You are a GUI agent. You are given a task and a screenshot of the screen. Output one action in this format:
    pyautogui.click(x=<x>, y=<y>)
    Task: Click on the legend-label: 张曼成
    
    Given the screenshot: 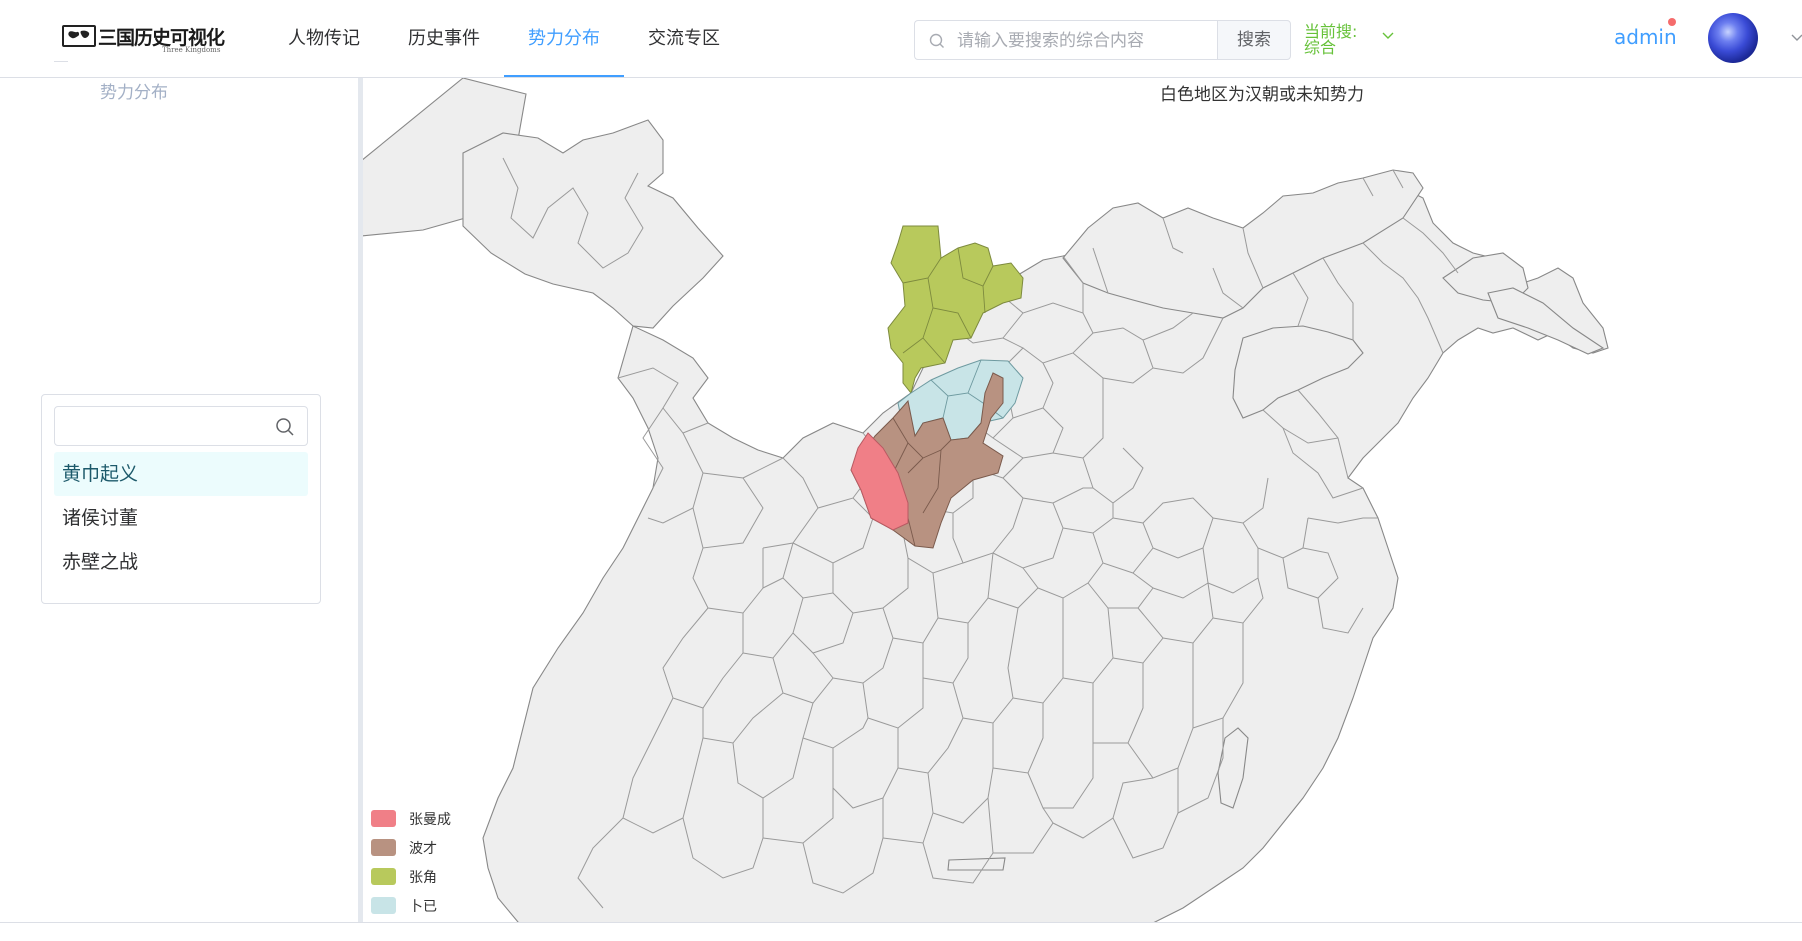 What is the action you would take?
    pyautogui.click(x=430, y=820)
    